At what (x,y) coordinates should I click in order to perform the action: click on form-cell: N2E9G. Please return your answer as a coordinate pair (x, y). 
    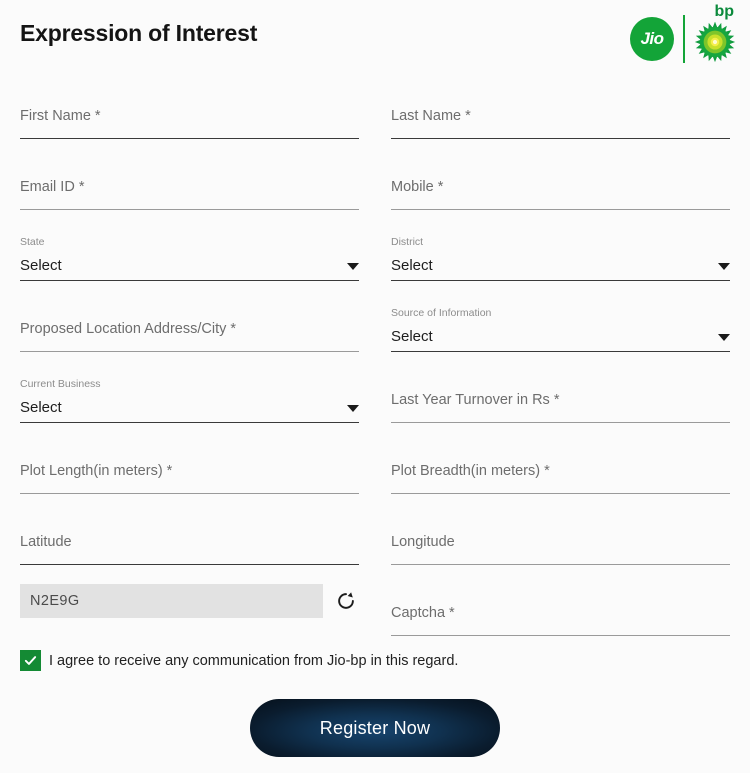
    Looking at the image, I should click on (189, 604).